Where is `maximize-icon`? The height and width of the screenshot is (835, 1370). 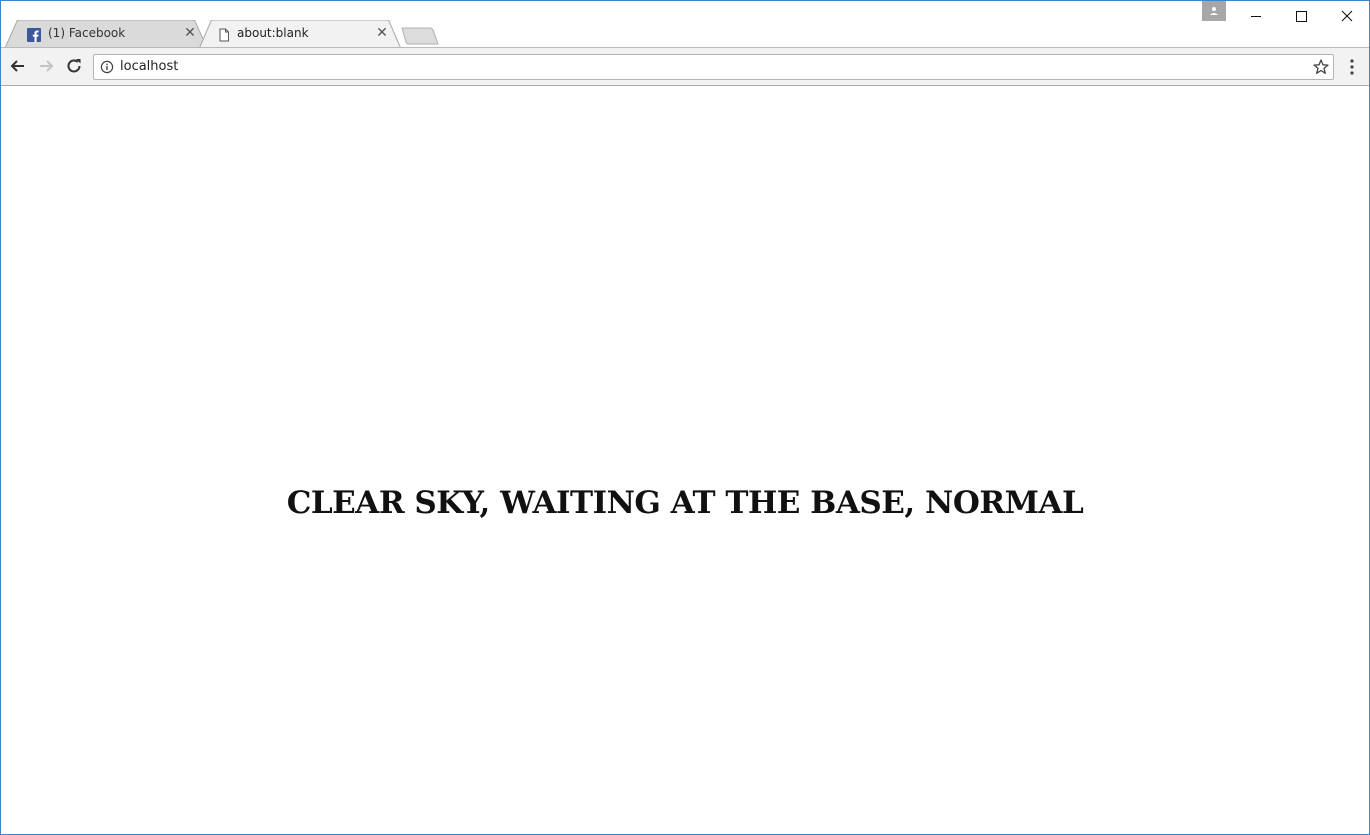 maximize-icon is located at coordinates (1301, 16).